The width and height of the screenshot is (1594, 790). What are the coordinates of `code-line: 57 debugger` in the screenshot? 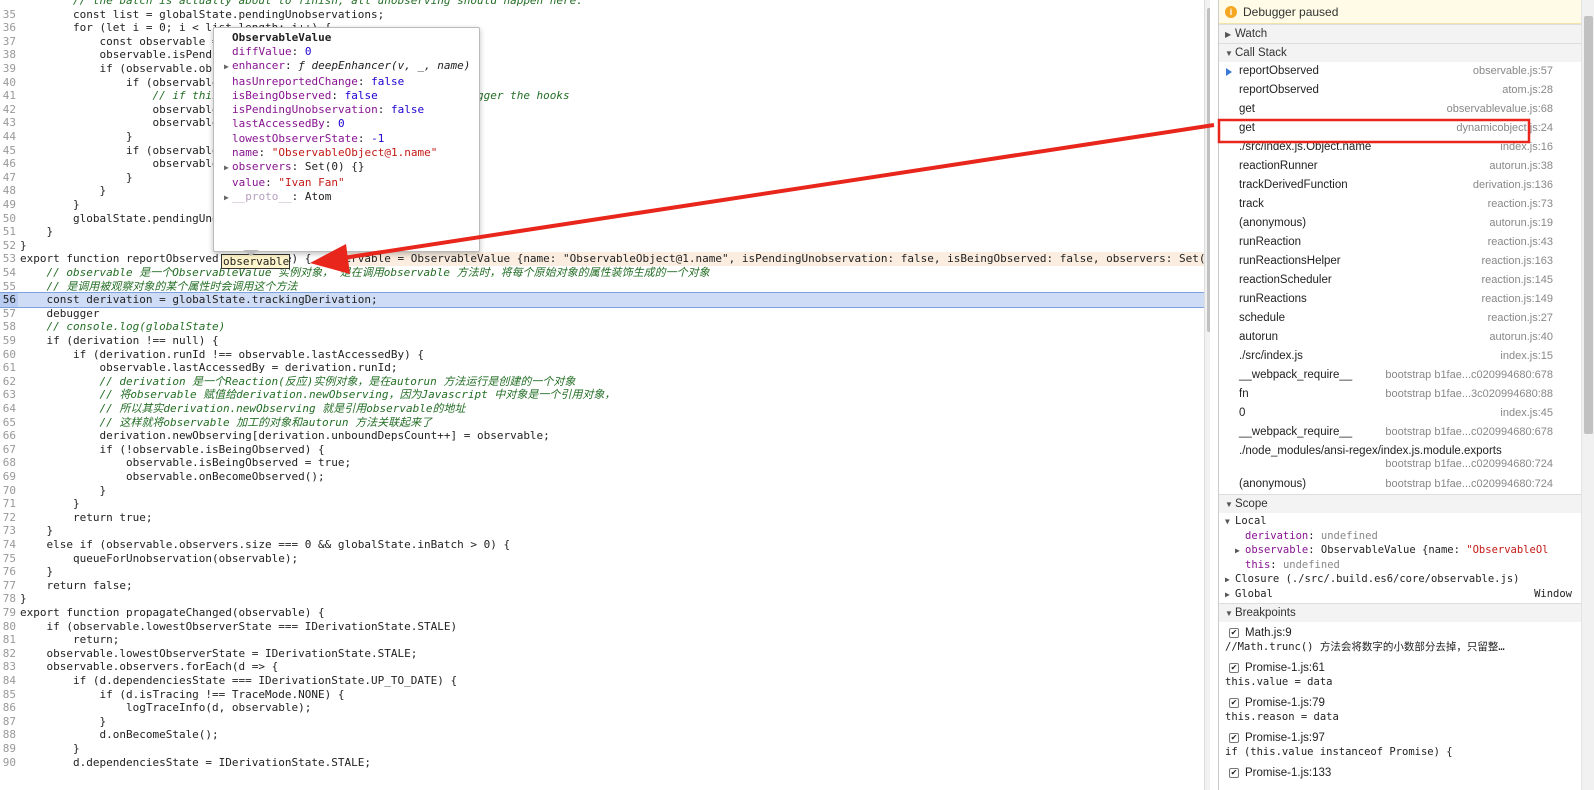 It's located at (602, 314).